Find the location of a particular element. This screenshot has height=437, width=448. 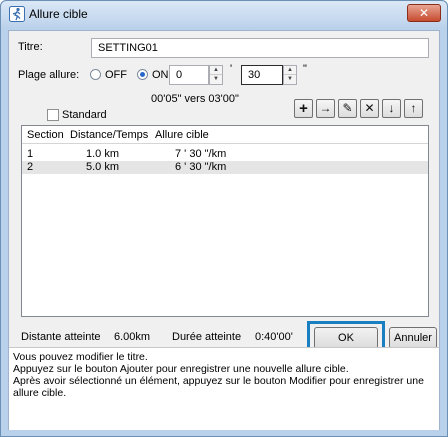

column-header-pace: Allure cible is located at coordinates (182, 135).